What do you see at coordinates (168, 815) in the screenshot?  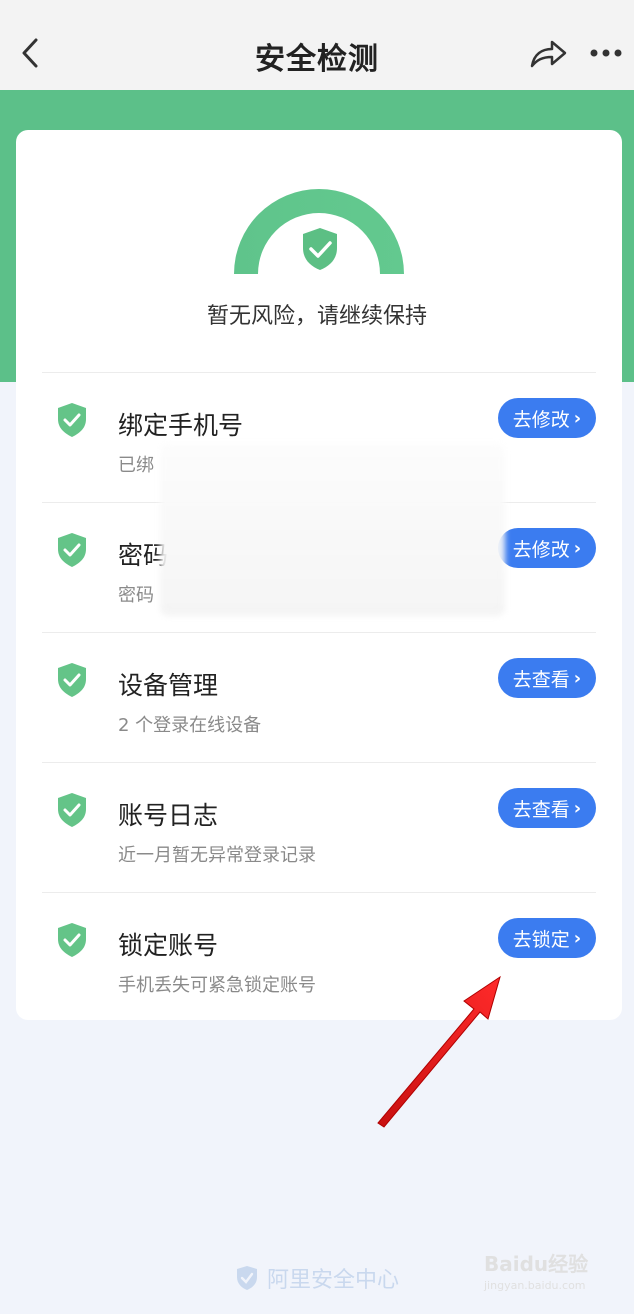 I see `item-title: 账号日志` at bounding box center [168, 815].